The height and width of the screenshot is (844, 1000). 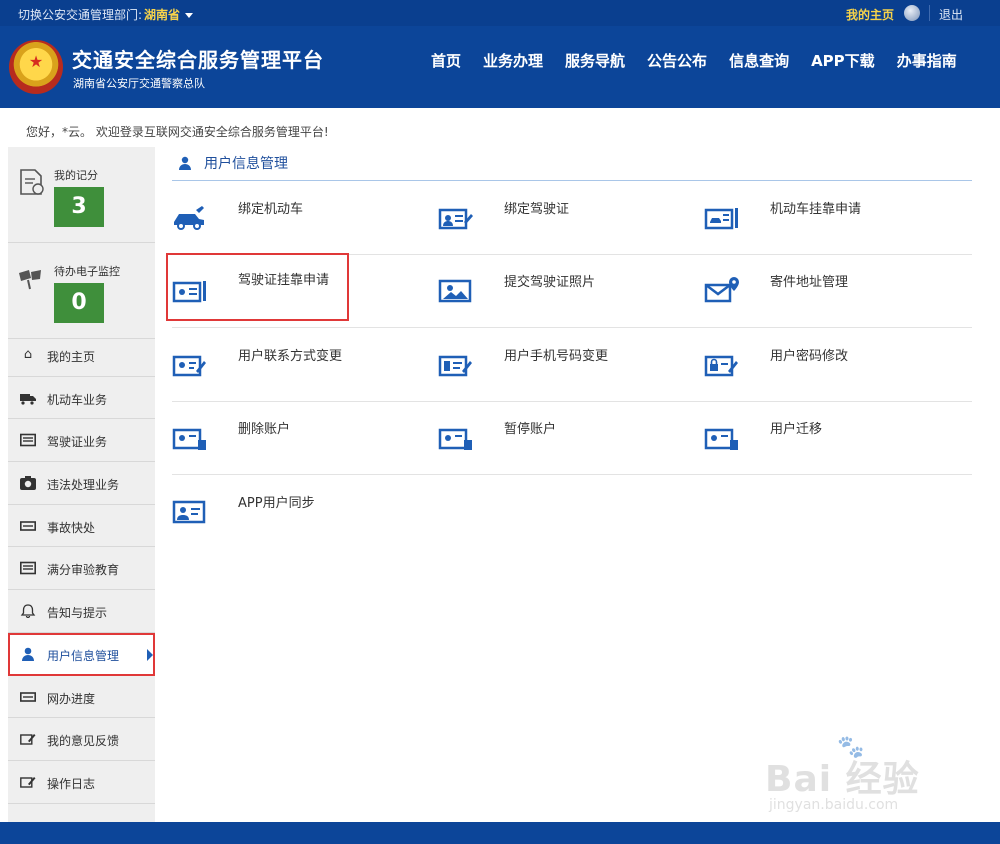 I want to click on sidebar-item-label: 网办进度, so click(x=71, y=698).